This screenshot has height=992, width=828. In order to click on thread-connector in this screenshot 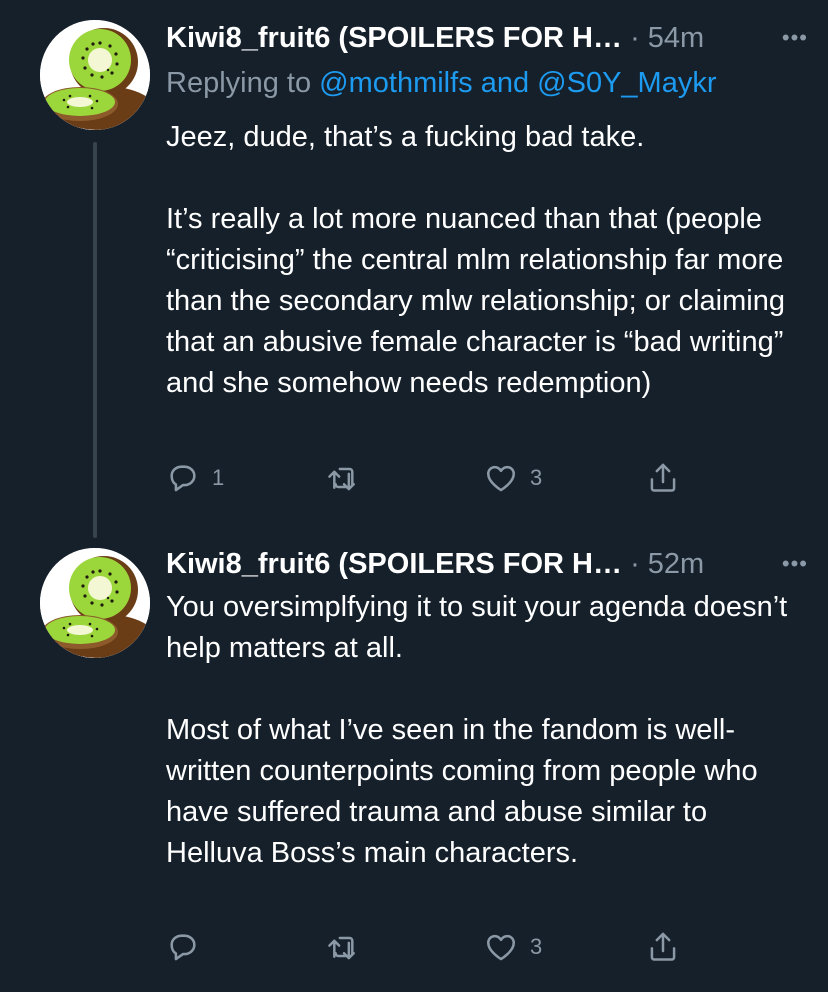, I will do `click(95, 340)`.